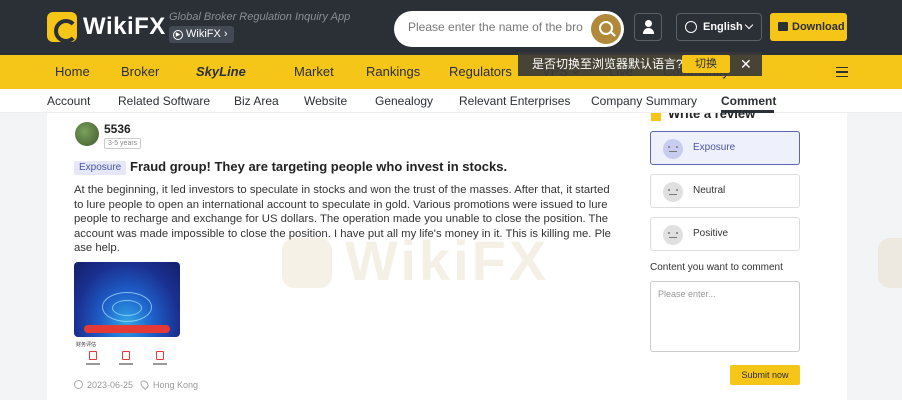 The height and width of the screenshot is (400, 902). Describe the element at coordinates (225, 34) in the screenshot. I see `chevron-right-icon: ›` at that location.